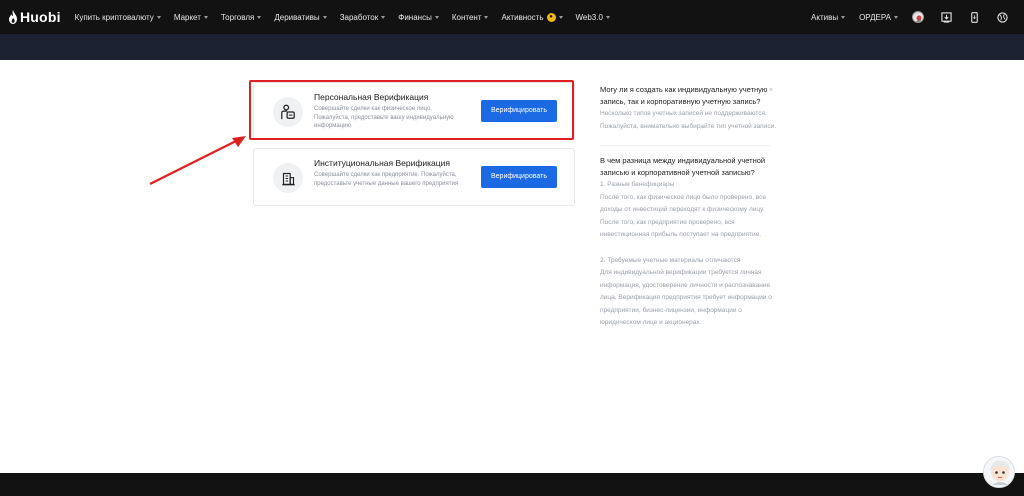  I want to click on nav-finance: Финансы, so click(418, 17).